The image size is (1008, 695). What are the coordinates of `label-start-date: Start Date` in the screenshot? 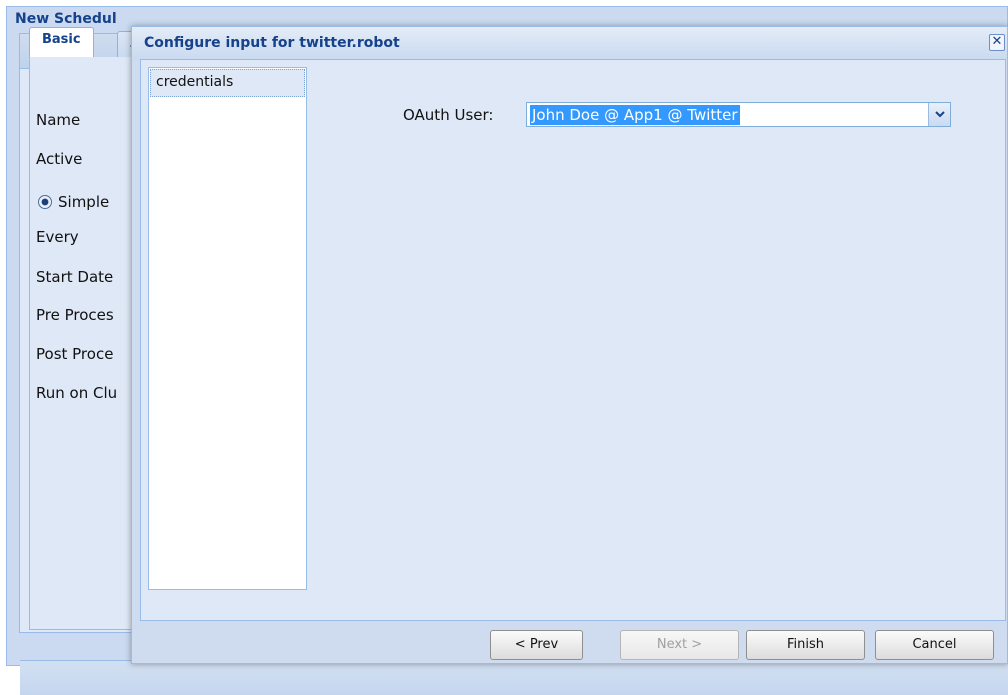 It's located at (75, 277).